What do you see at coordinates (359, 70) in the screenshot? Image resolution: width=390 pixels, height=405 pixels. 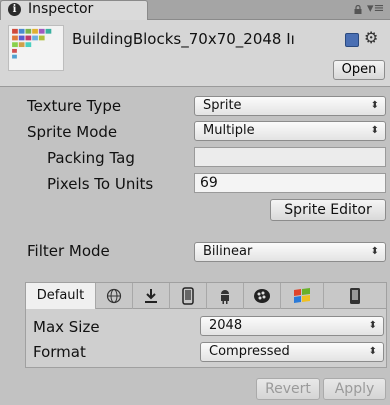 I see `open-button: Open` at bounding box center [359, 70].